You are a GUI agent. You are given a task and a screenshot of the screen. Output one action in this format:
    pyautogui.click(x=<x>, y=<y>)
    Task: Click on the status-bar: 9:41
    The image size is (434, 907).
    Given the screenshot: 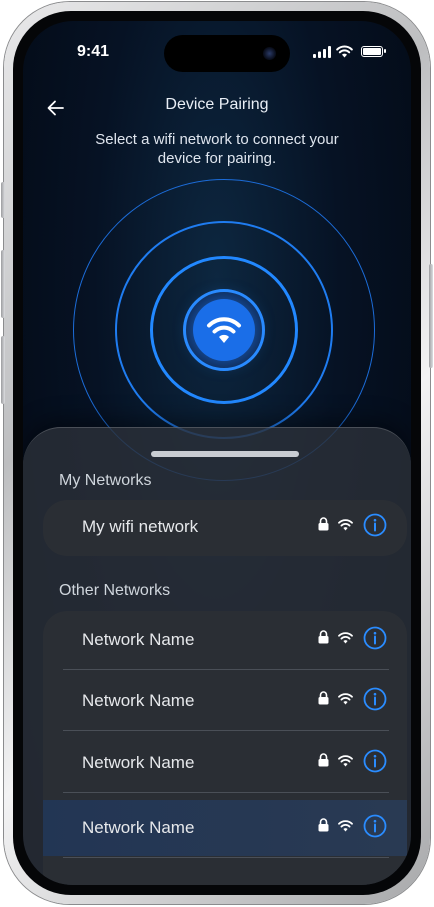 What is the action you would take?
    pyautogui.click(x=217, y=51)
    